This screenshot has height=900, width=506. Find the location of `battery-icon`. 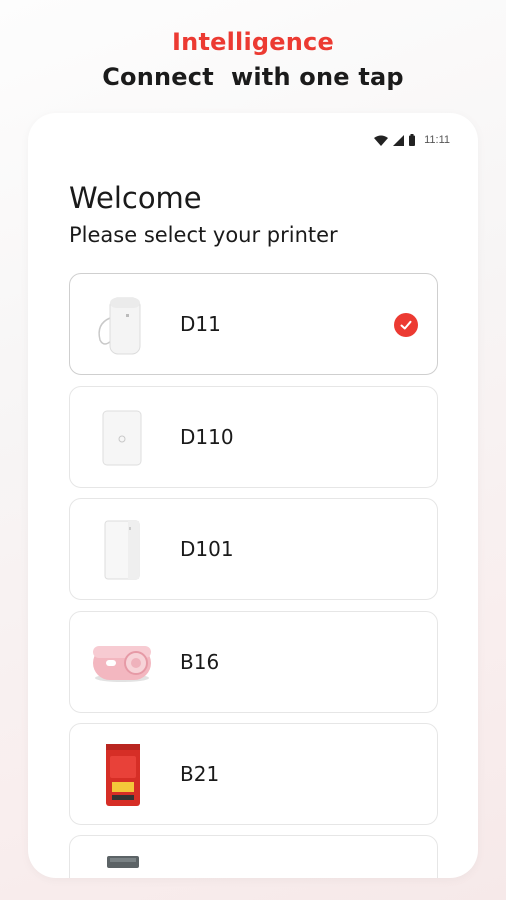

battery-icon is located at coordinates (412, 140).